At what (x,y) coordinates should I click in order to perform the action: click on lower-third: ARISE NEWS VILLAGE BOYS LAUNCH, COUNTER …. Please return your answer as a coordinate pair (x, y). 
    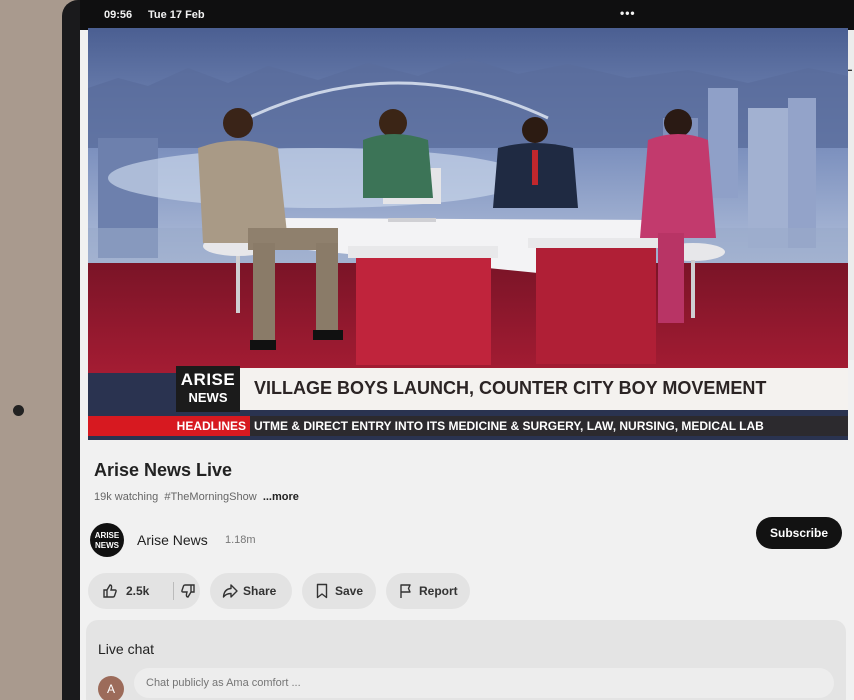
    Looking at the image, I should click on (468, 391).